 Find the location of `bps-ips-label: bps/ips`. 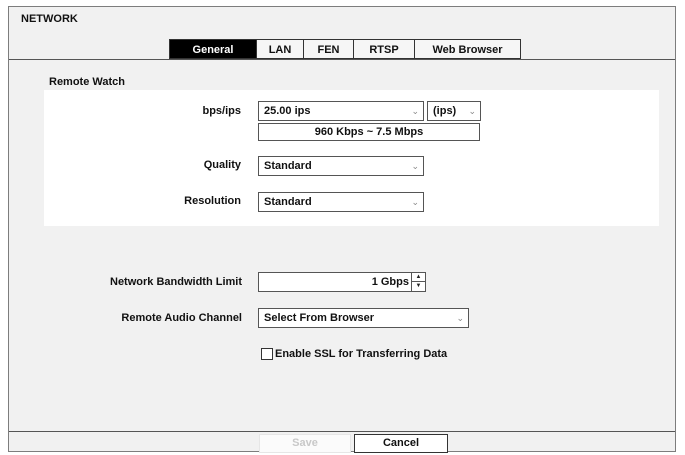

bps-ips-label: bps/ips is located at coordinates (221, 111).